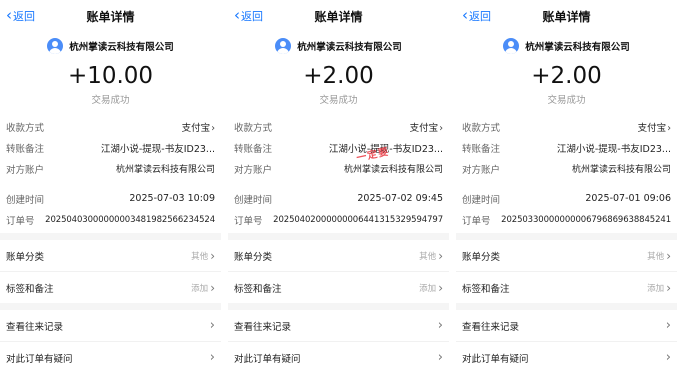  I want to click on created-time-row: 创建时间 2025-07-03 10:09, so click(110, 198).